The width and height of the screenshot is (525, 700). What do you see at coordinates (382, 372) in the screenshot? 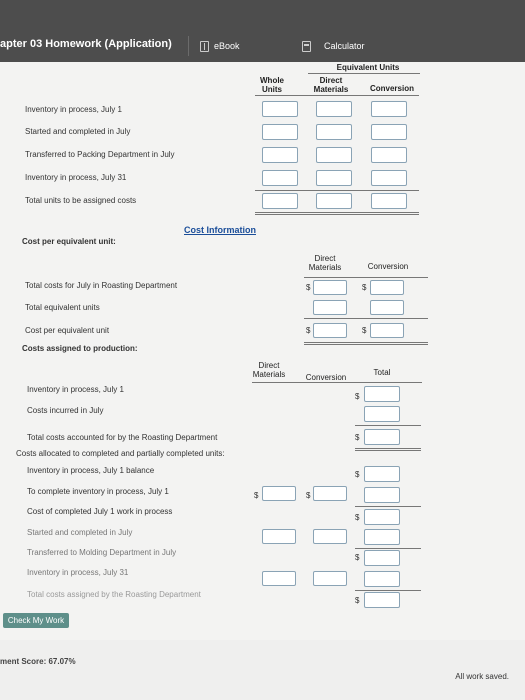
I see `total-header: Total` at bounding box center [382, 372].